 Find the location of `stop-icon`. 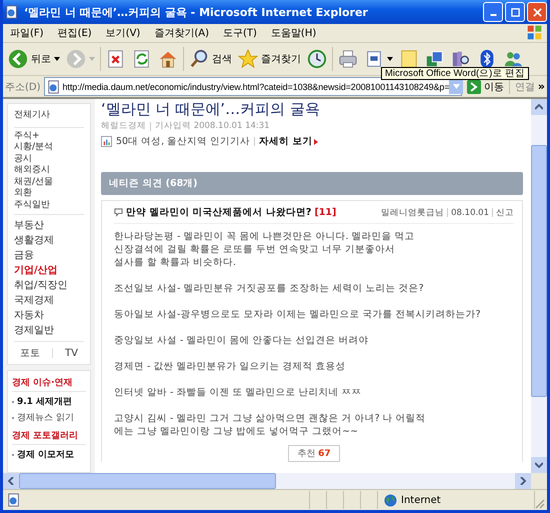

stop-icon is located at coordinates (116, 59).